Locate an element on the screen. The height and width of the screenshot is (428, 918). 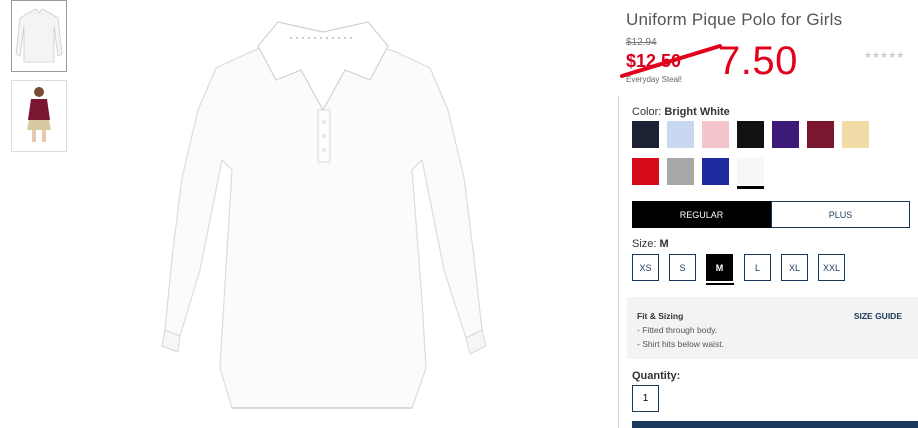
white-polo-thumbnail-icon is located at coordinates (39, 35).